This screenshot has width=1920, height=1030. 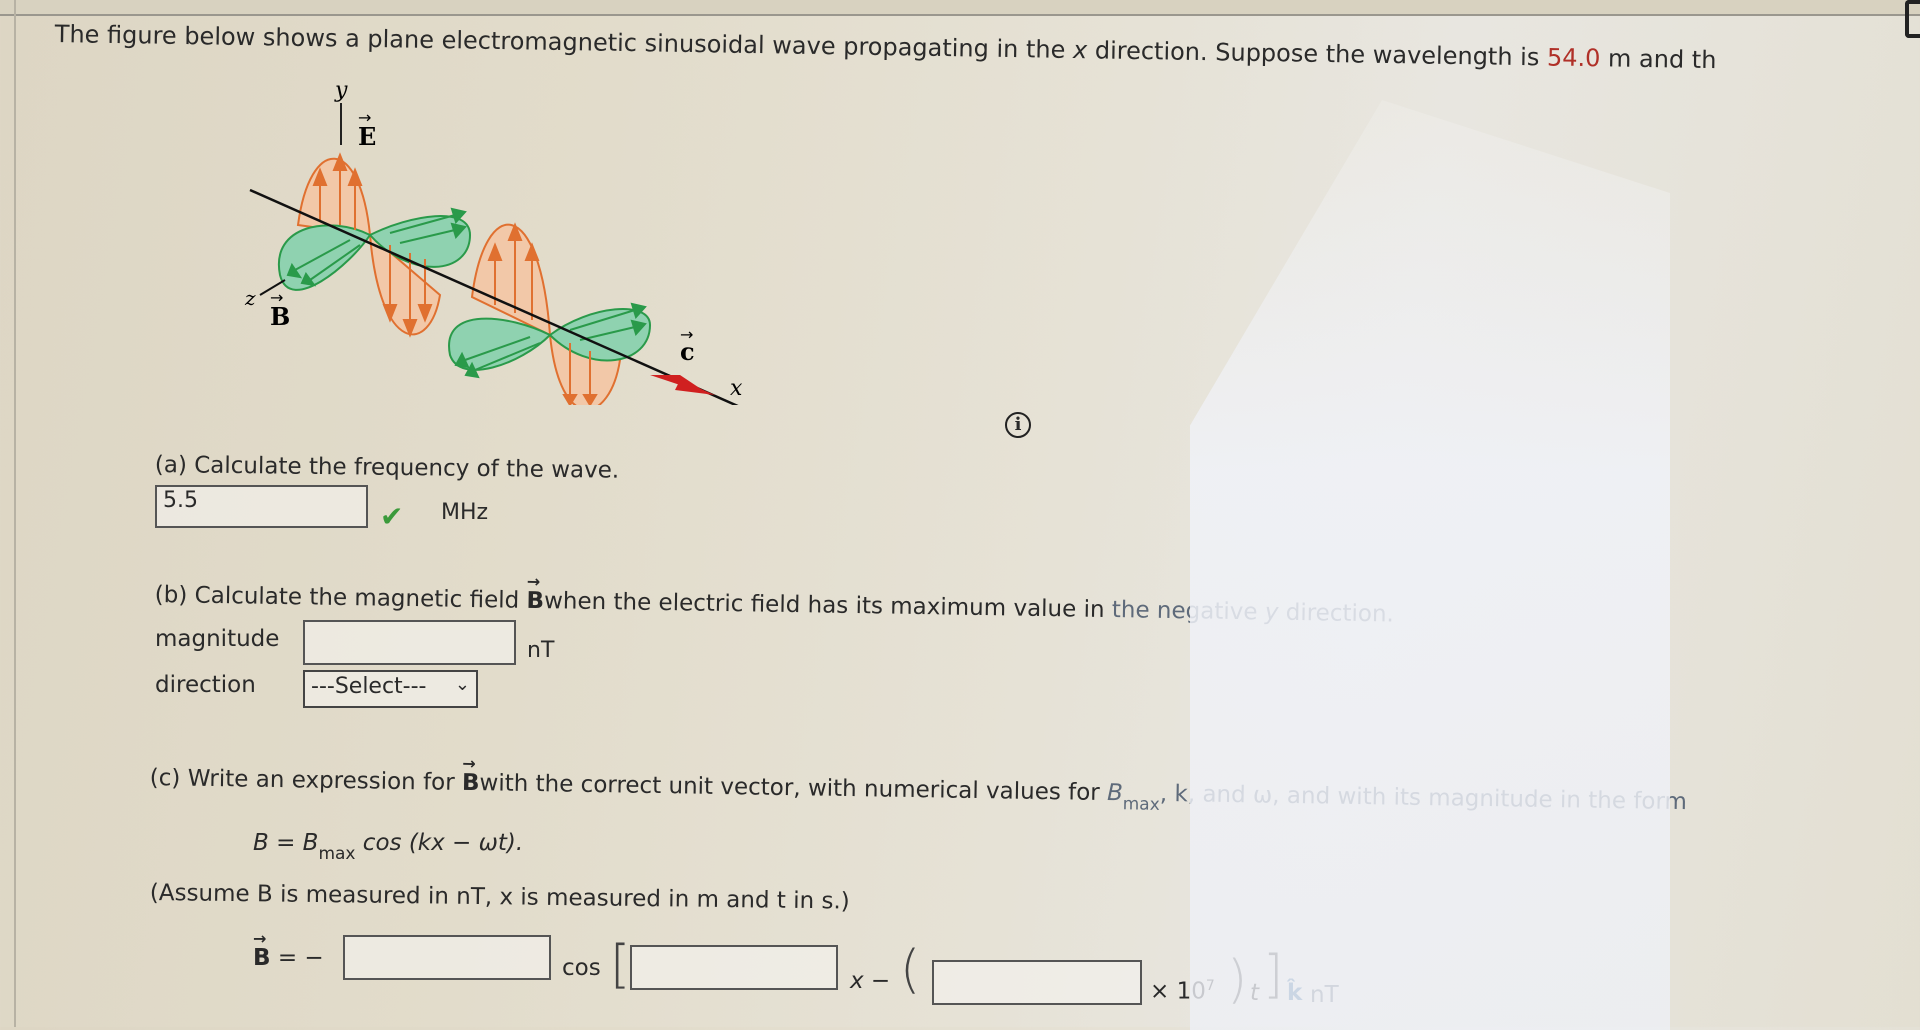 What do you see at coordinates (1295, 993) in the screenshot?
I see `unit-vector-k: k̂` at bounding box center [1295, 993].